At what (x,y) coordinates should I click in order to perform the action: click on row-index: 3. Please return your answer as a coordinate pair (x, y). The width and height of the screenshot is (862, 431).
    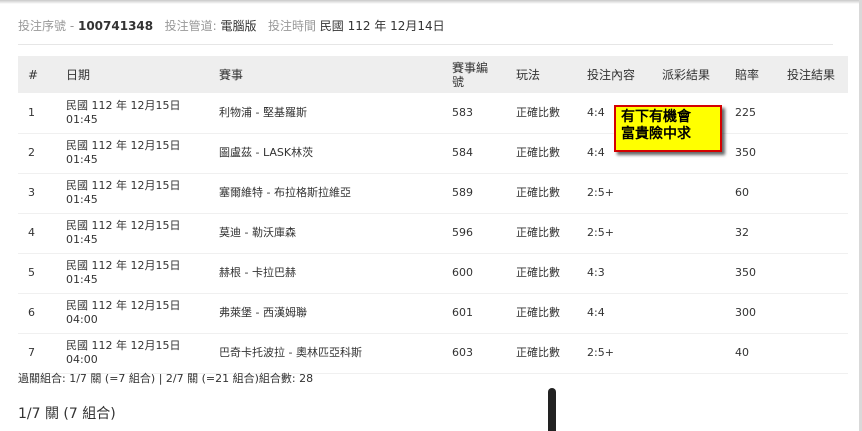
    Looking at the image, I should click on (37, 193).